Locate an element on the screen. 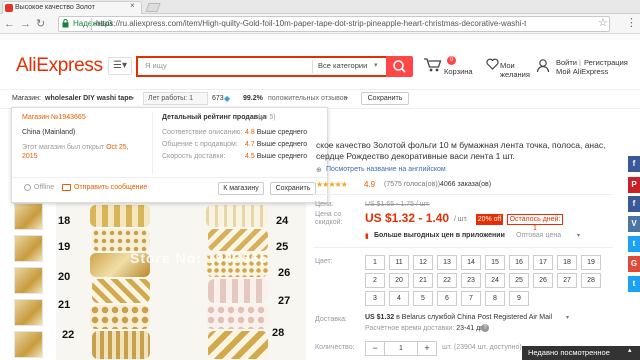 The image size is (640, 360). color-option: 3 is located at coordinates (375, 298).